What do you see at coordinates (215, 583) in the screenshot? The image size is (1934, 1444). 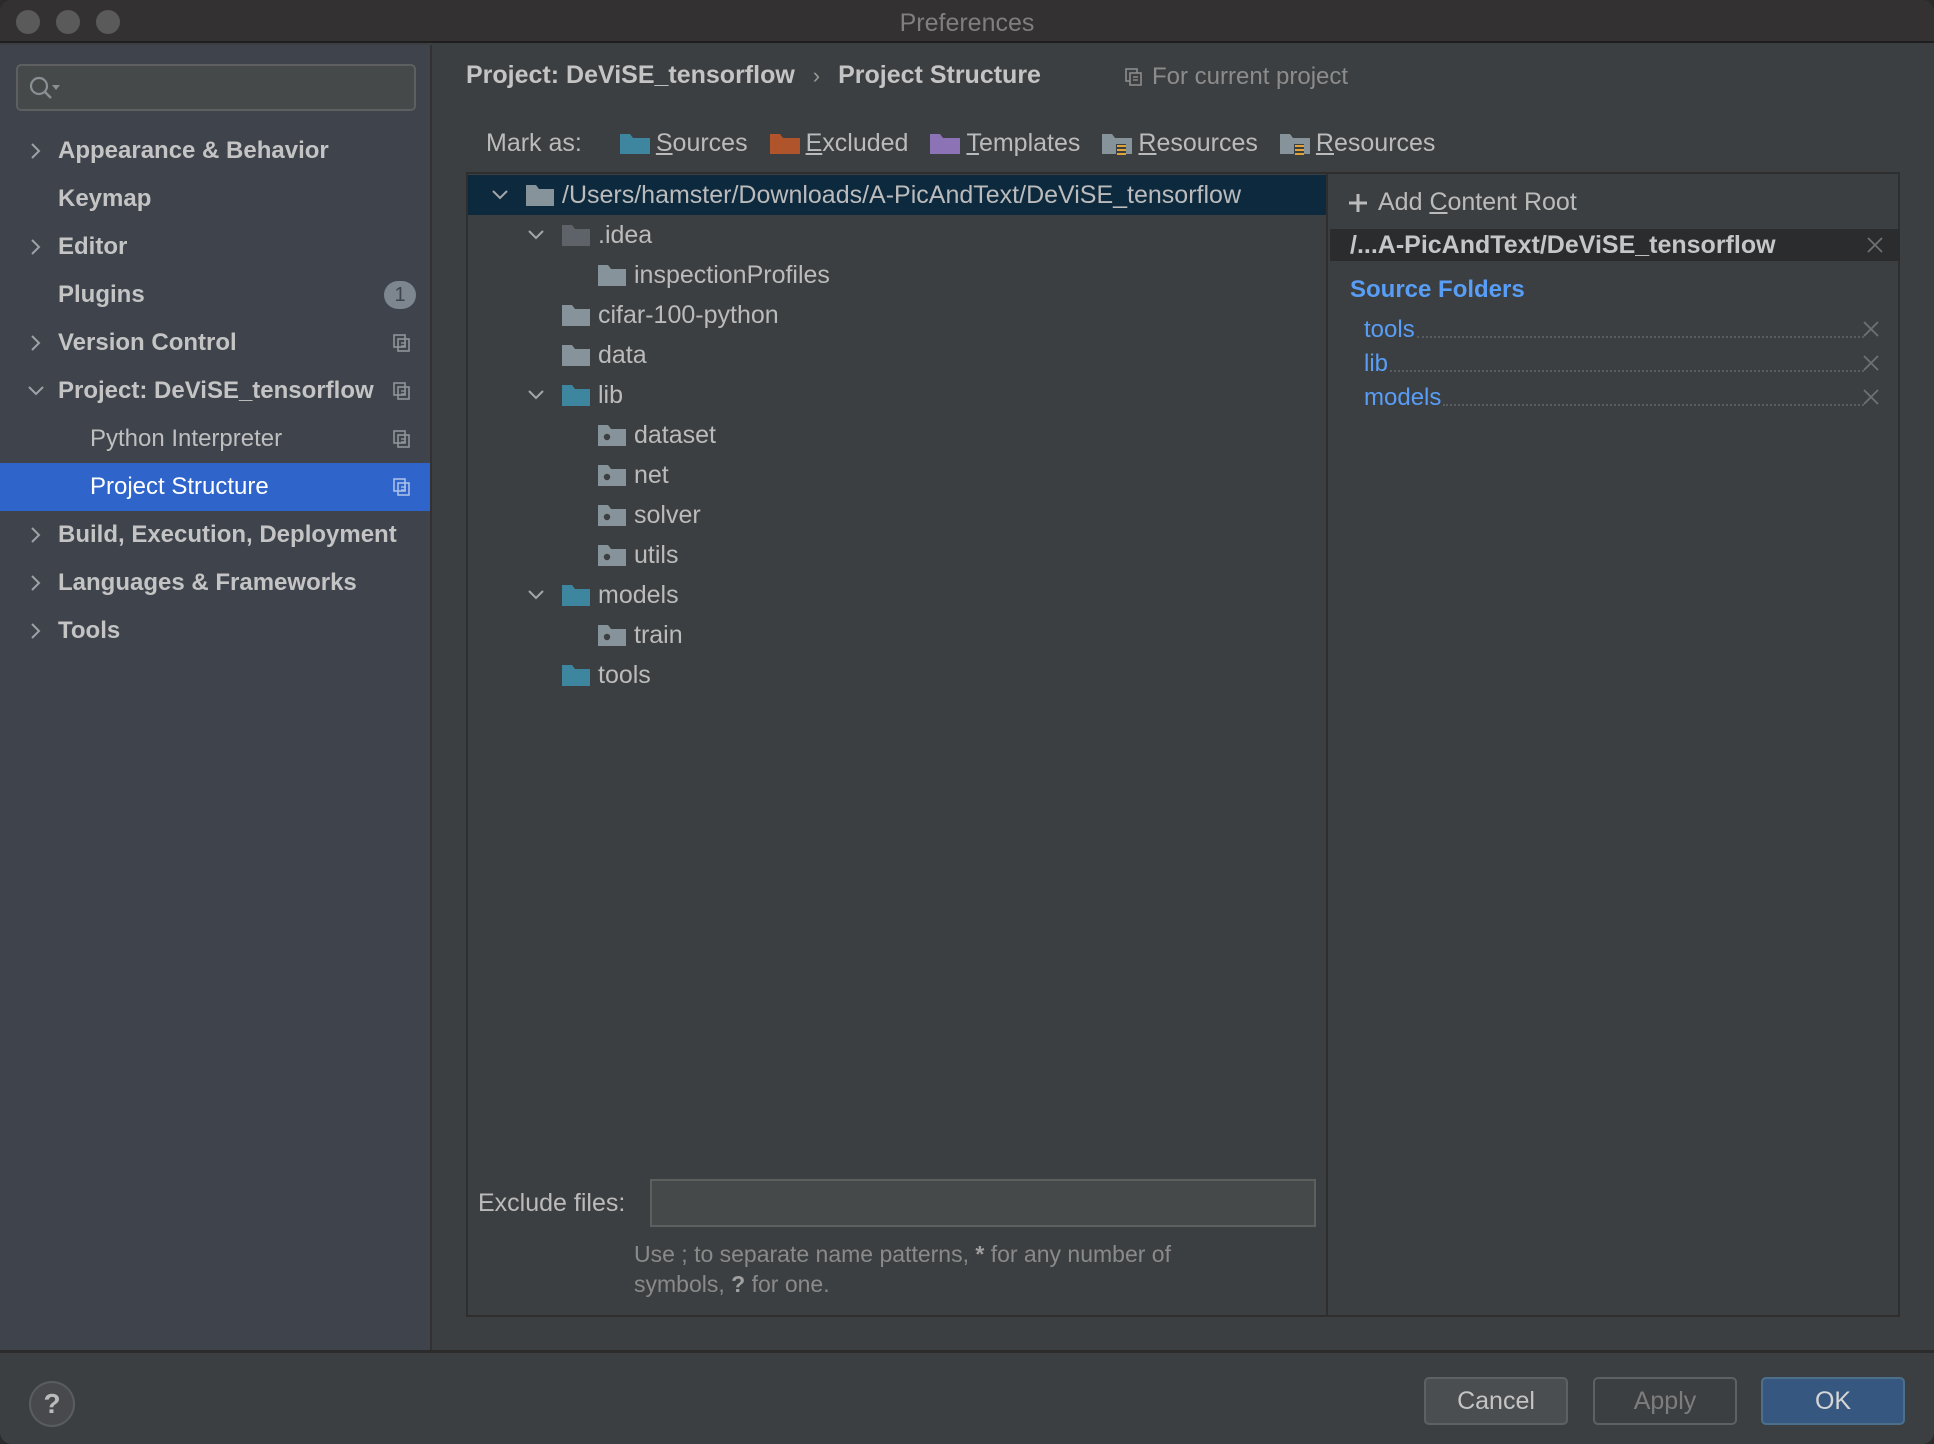 I see `sidebar-item: Languages & Frameworks` at bounding box center [215, 583].